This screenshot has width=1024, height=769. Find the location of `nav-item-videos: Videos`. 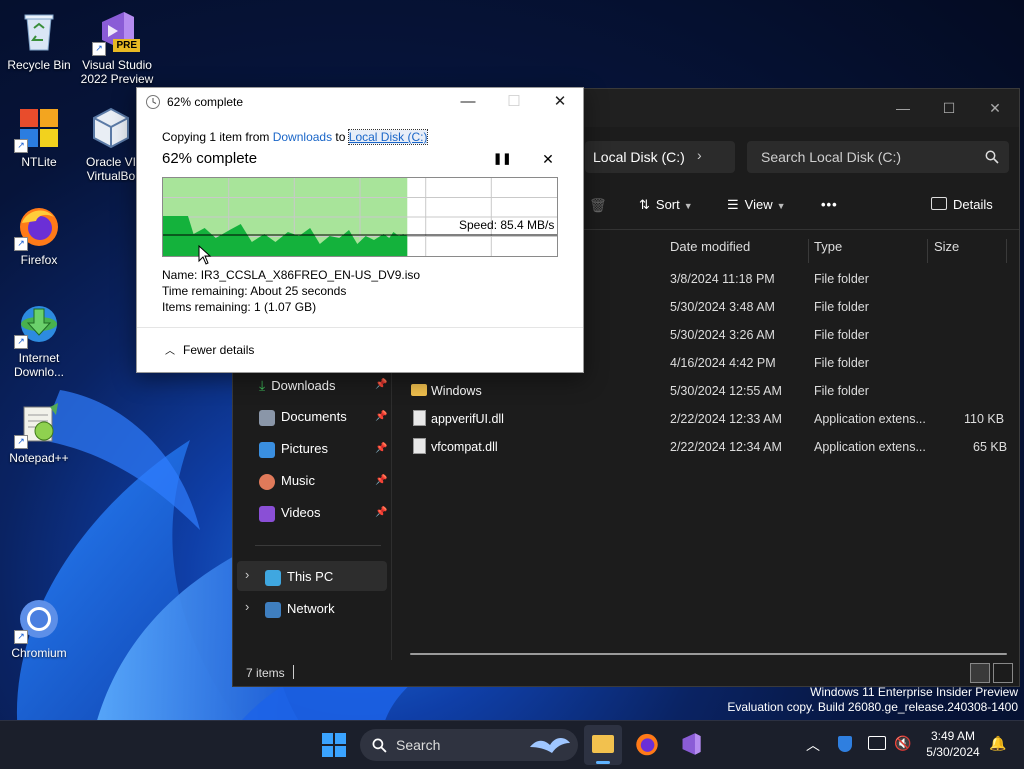

nav-item-videos: Videos is located at coordinates (290, 517).